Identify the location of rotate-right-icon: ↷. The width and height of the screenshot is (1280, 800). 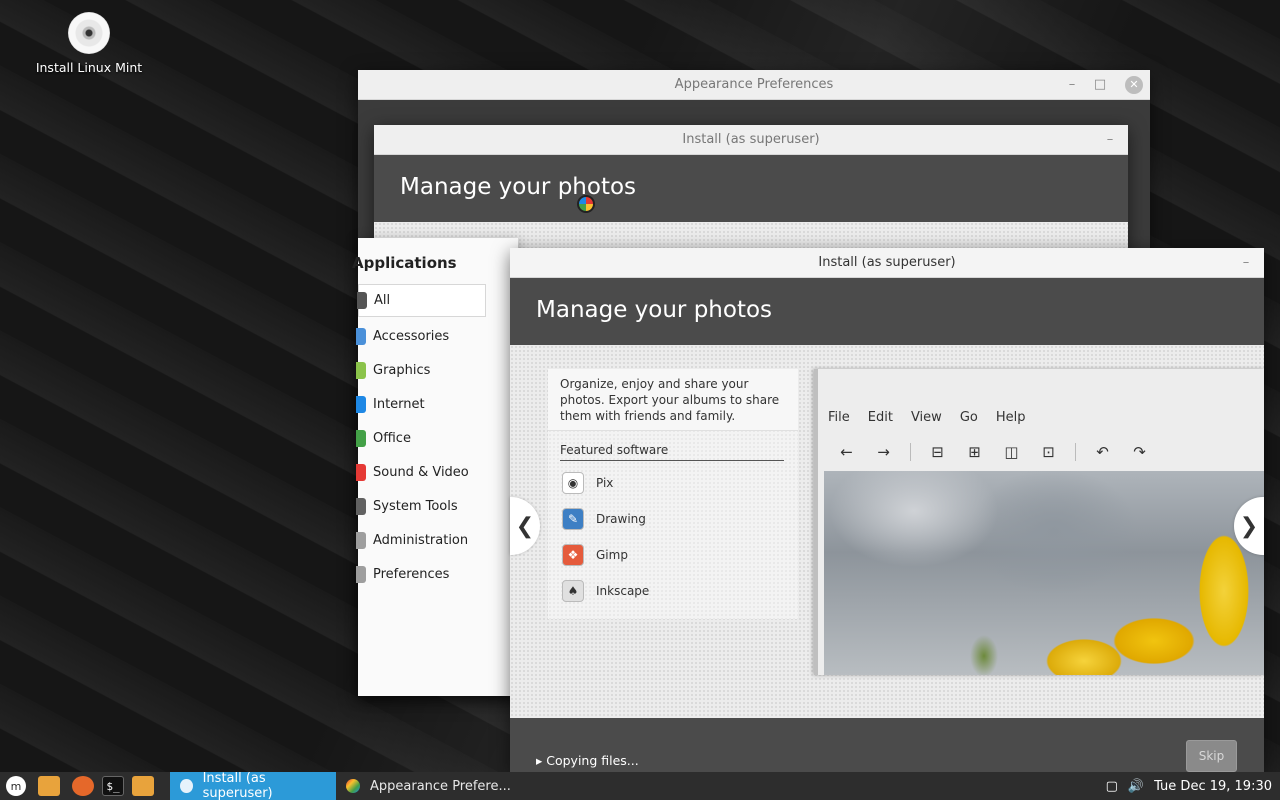
(1139, 452).